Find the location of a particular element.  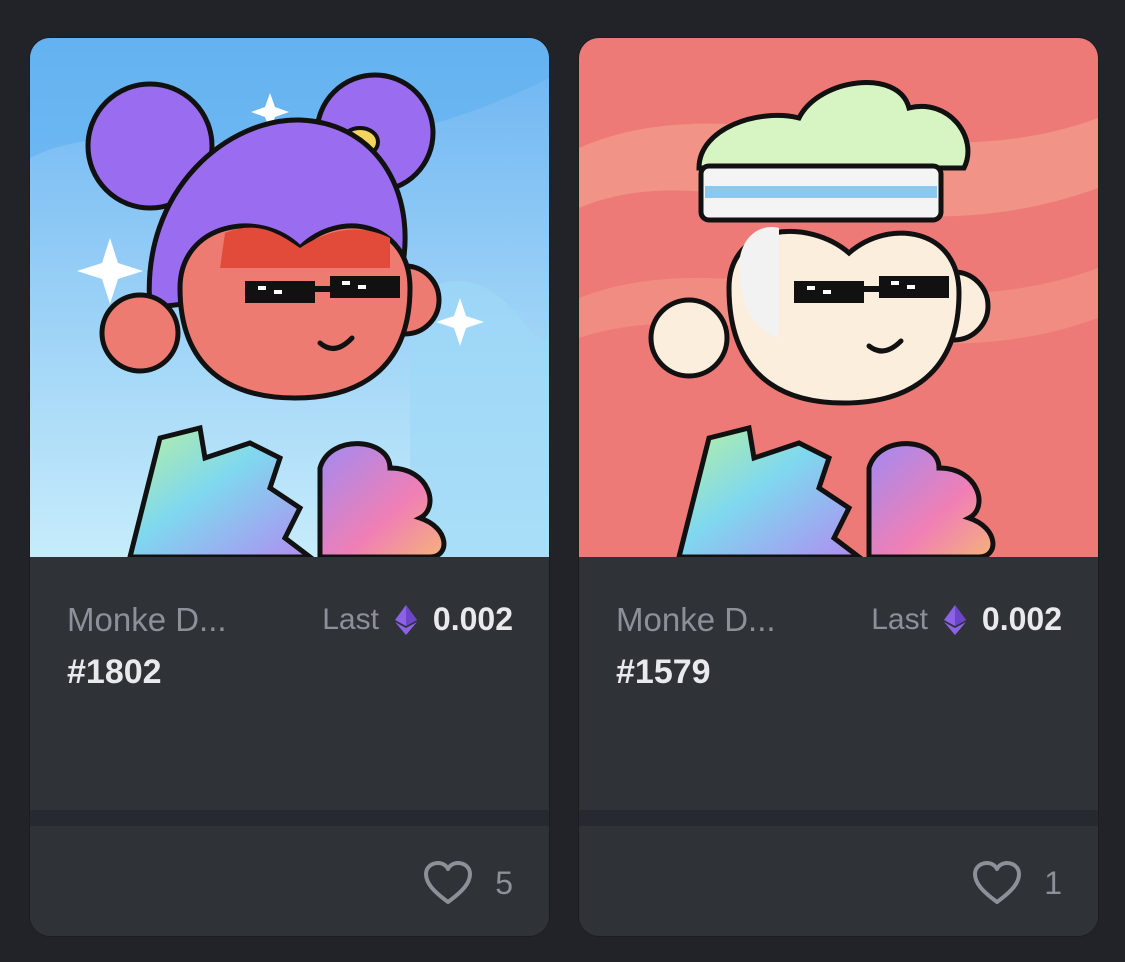

like-button: 1 is located at coordinates (1017, 883).